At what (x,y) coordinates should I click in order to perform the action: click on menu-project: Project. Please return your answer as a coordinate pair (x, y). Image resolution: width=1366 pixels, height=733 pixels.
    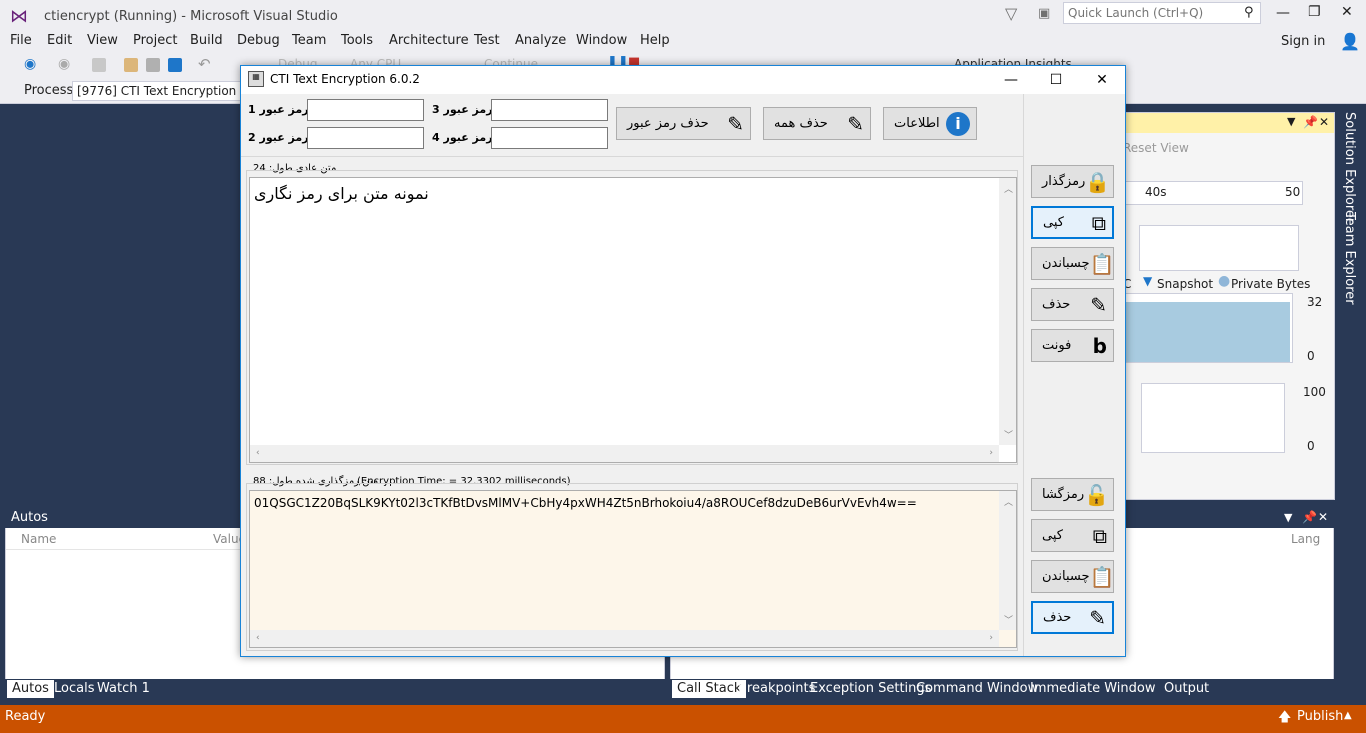
    Looking at the image, I should click on (155, 40).